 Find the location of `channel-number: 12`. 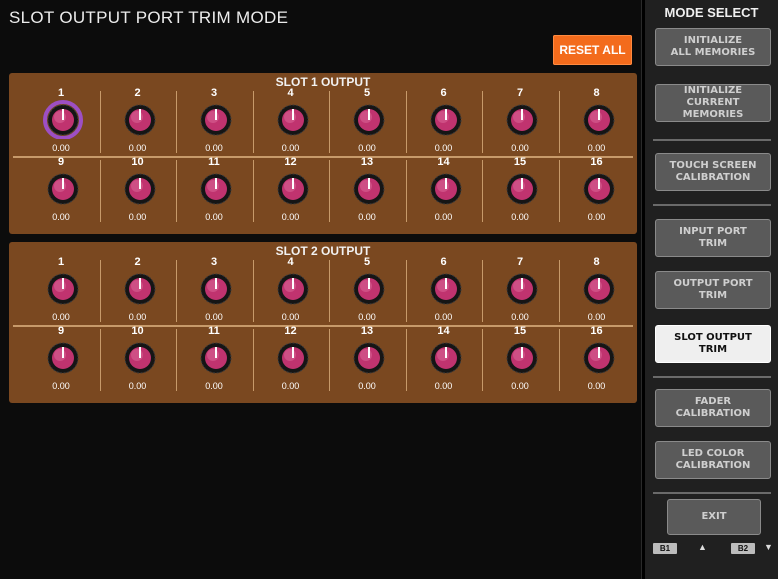

channel-number: 12 is located at coordinates (290, 162).